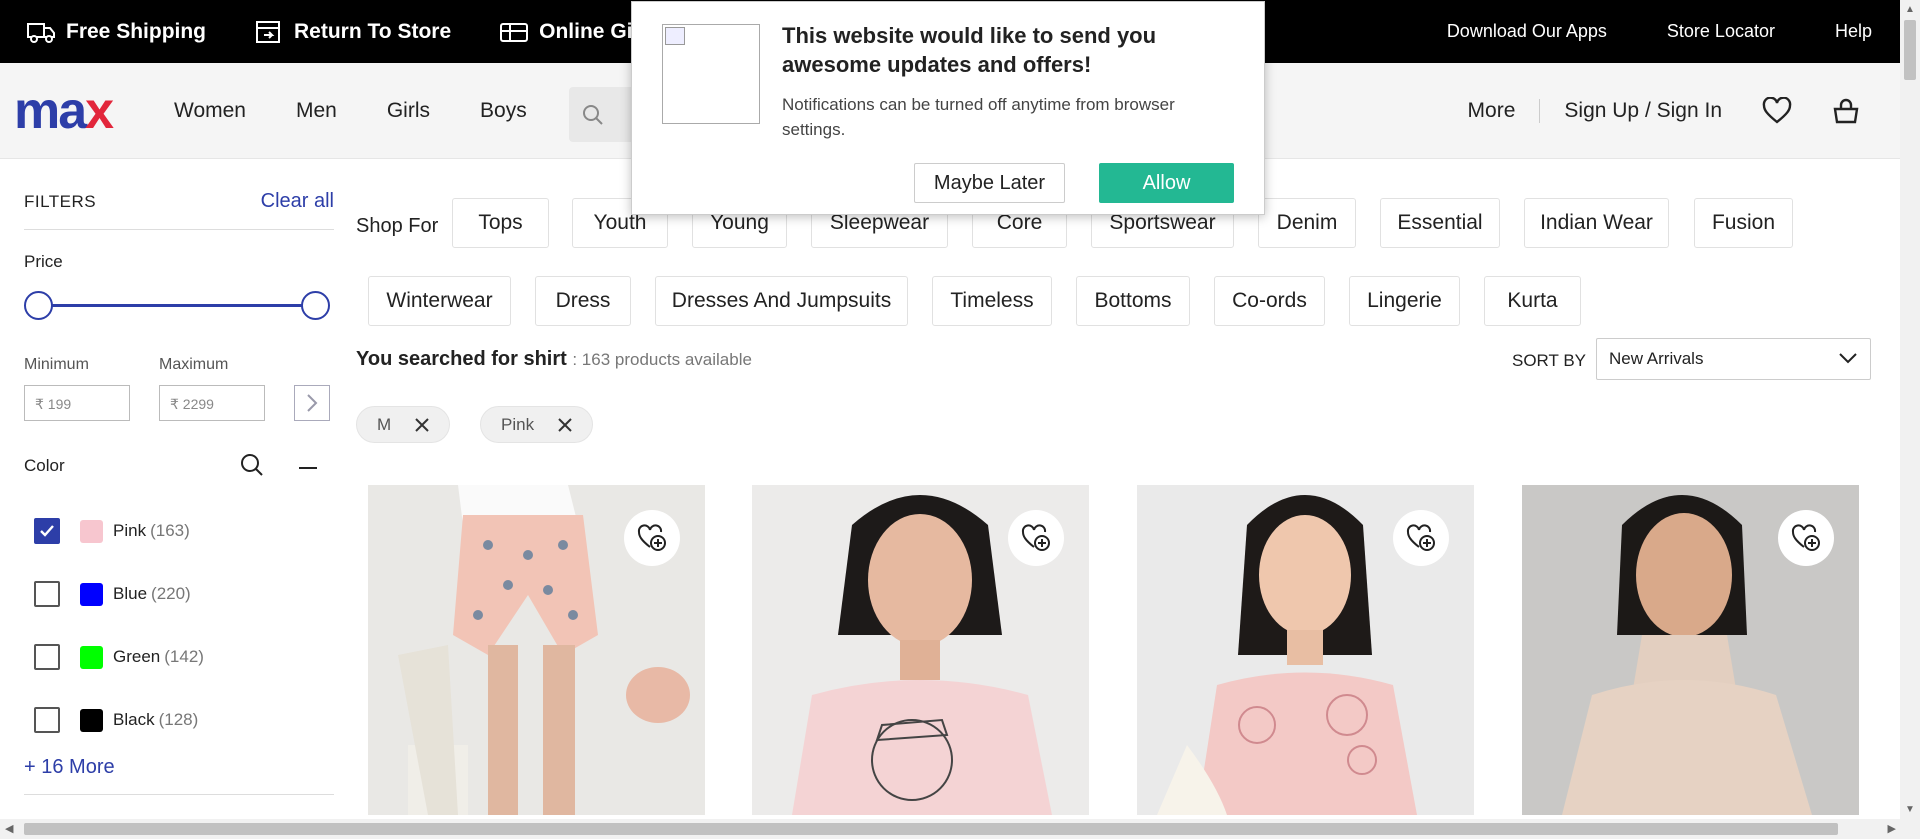 Image resolution: width=1920 pixels, height=839 pixels. I want to click on scroll-right-icon: ▶, so click(1892, 828).